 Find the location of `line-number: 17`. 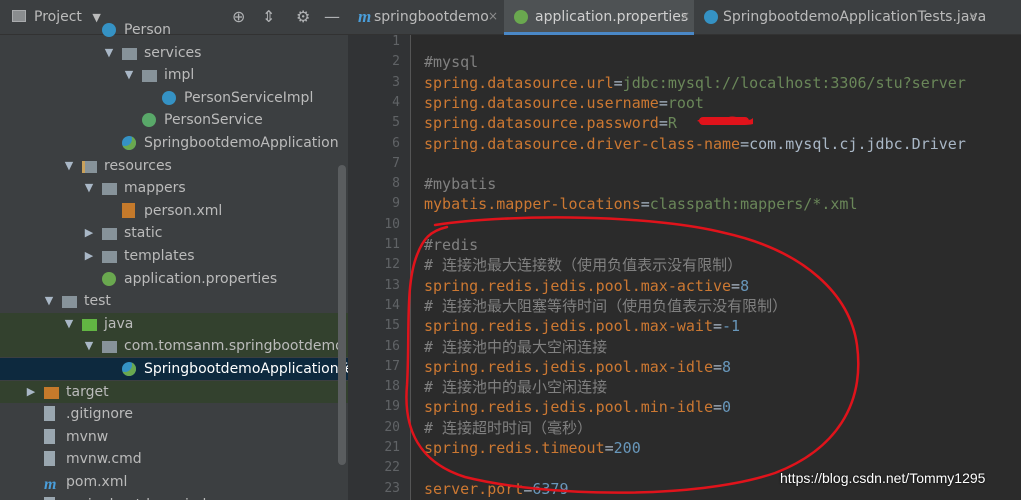

line-number: 17 is located at coordinates (392, 366).